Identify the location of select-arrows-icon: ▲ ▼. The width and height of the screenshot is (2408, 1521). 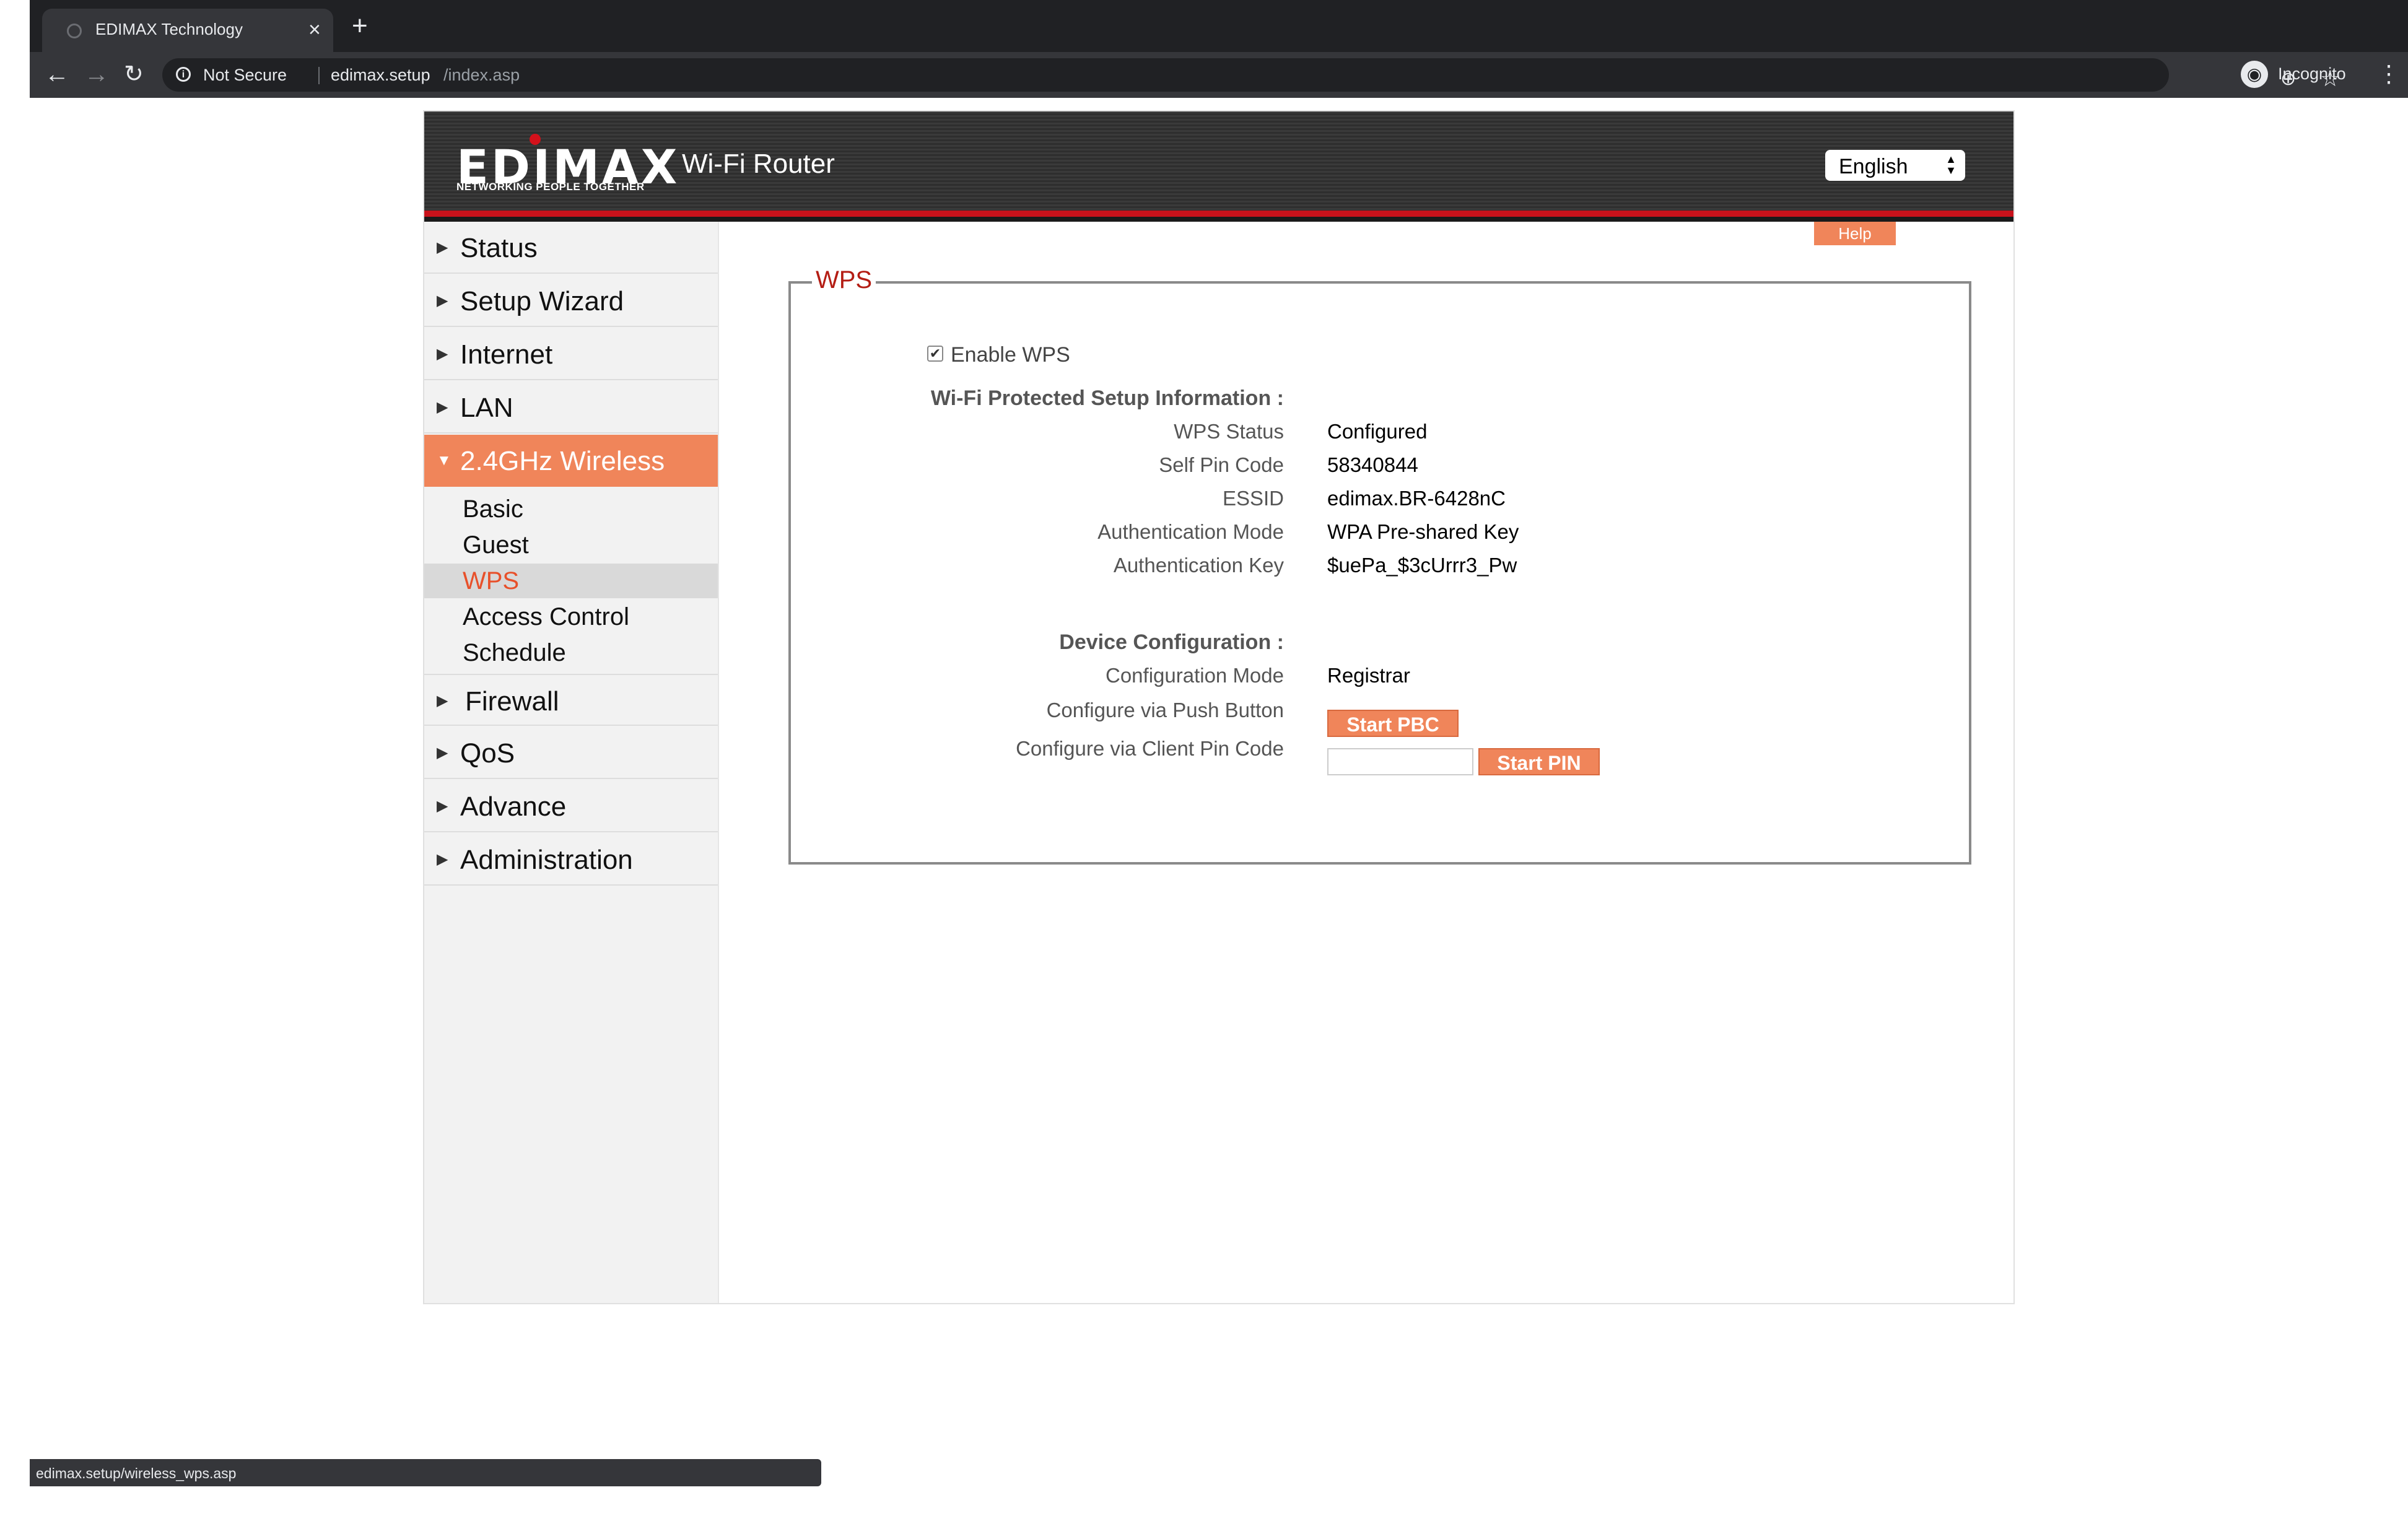
(1950, 165).